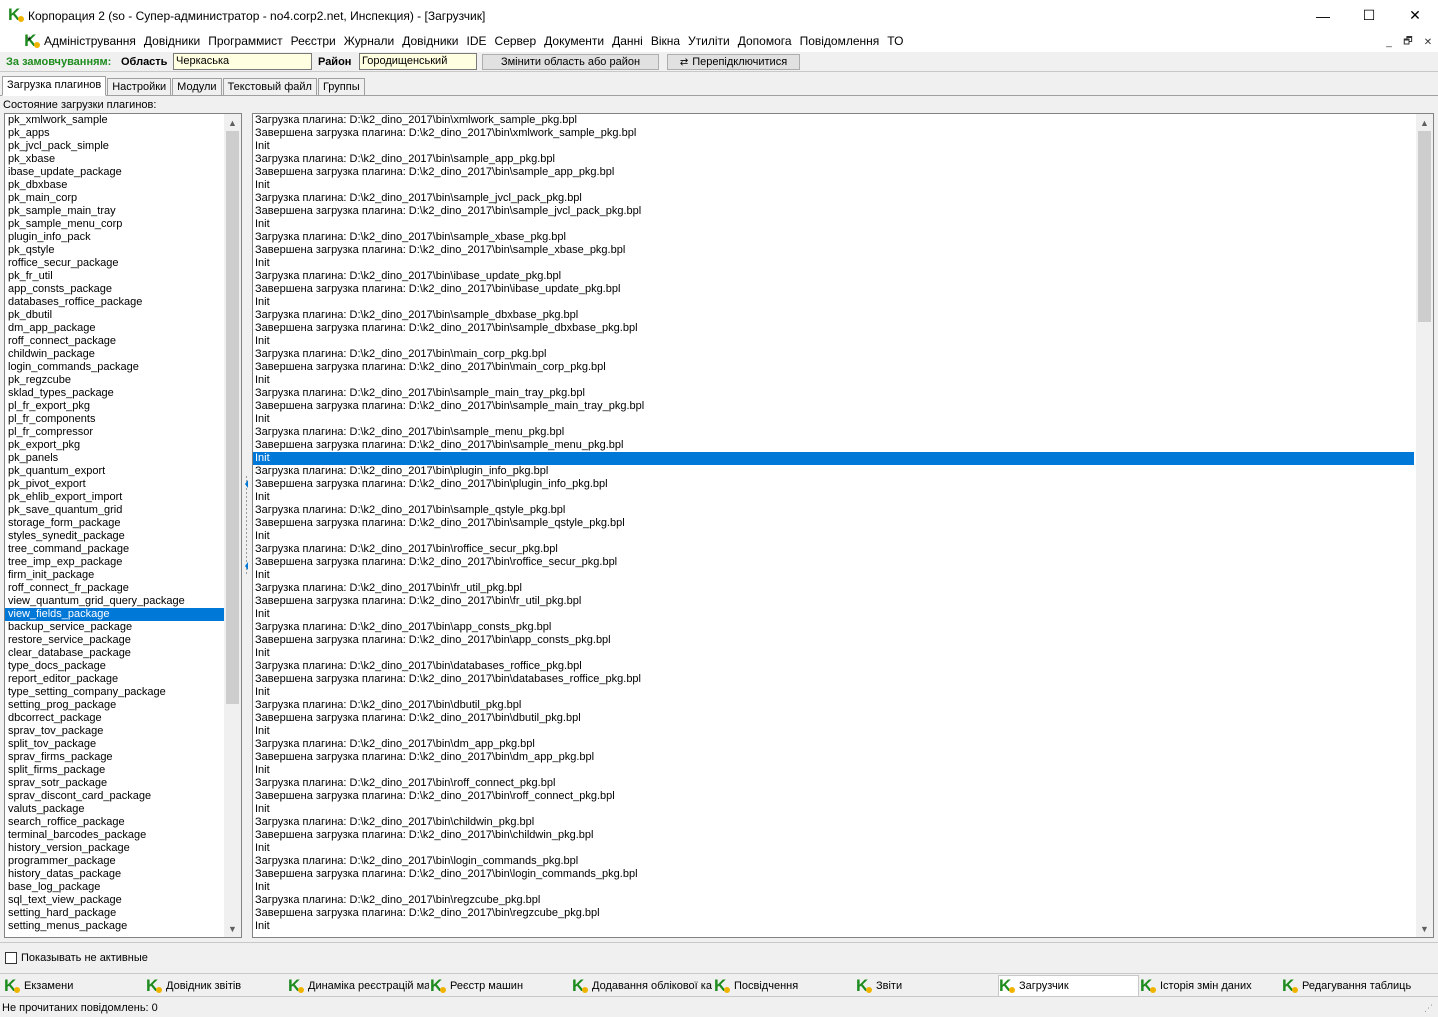  What do you see at coordinates (1430, 1009) in the screenshot?
I see `resize-grip-icon: ⋰` at bounding box center [1430, 1009].